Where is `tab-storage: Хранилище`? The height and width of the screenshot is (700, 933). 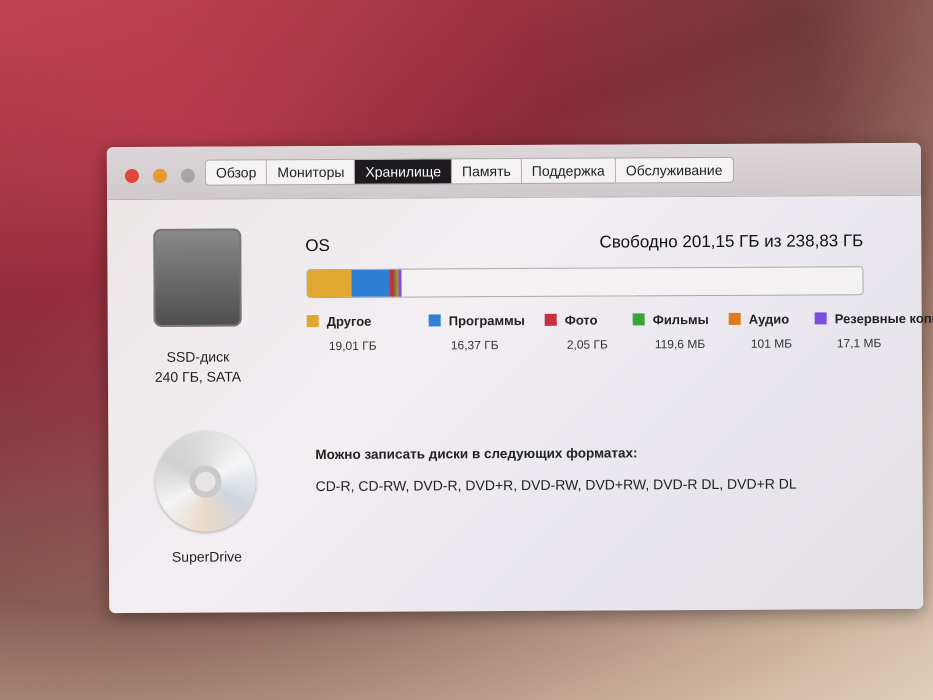
tab-storage: Хранилище is located at coordinates (404, 171).